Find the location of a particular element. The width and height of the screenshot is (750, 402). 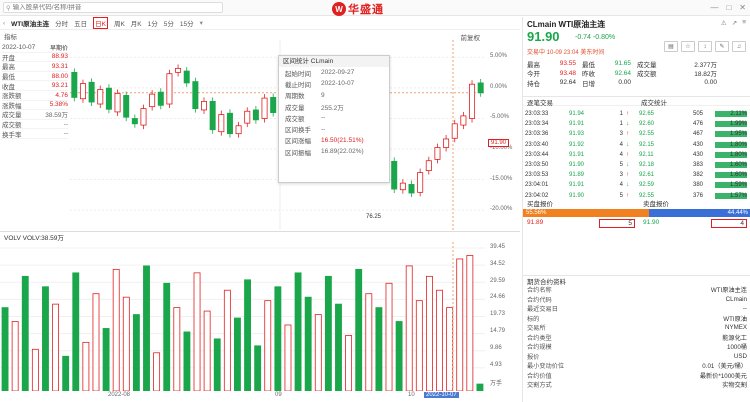

trade-price: 91.93 is located at coordinates (577, 134).